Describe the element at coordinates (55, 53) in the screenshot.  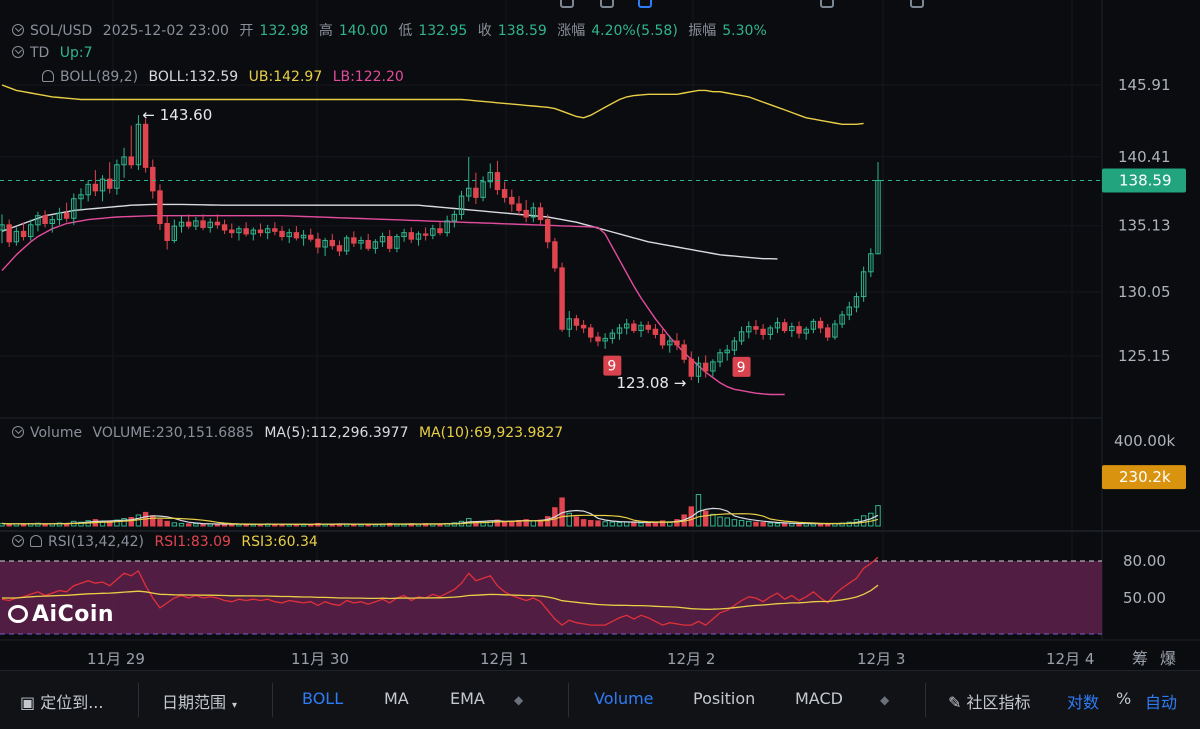
I see `td-indicator-row: TD Up:7` at that location.